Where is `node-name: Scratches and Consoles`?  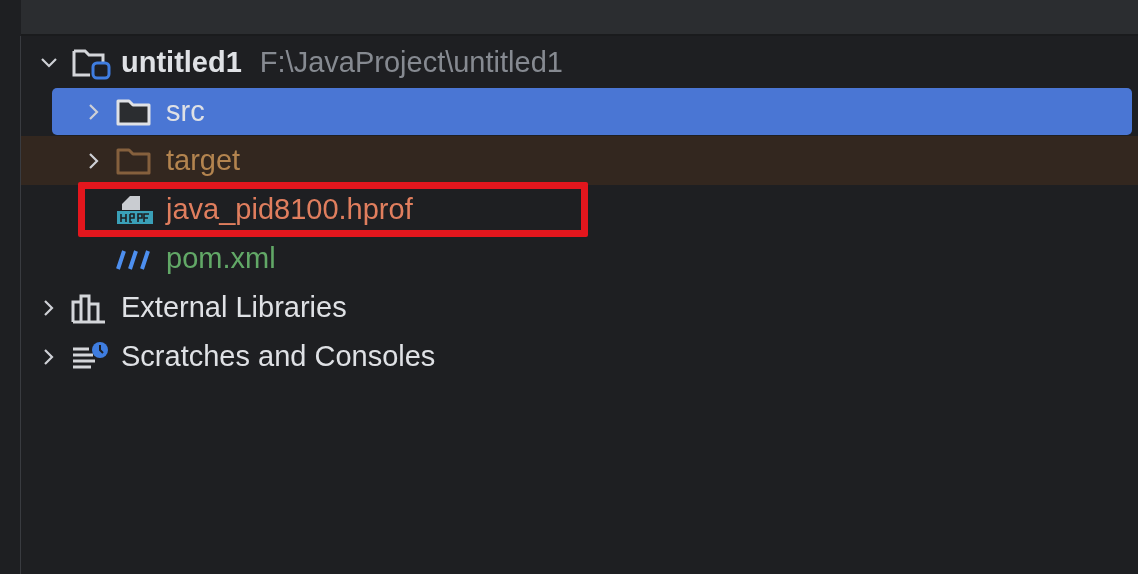 node-name: Scratches and Consoles is located at coordinates (278, 356).